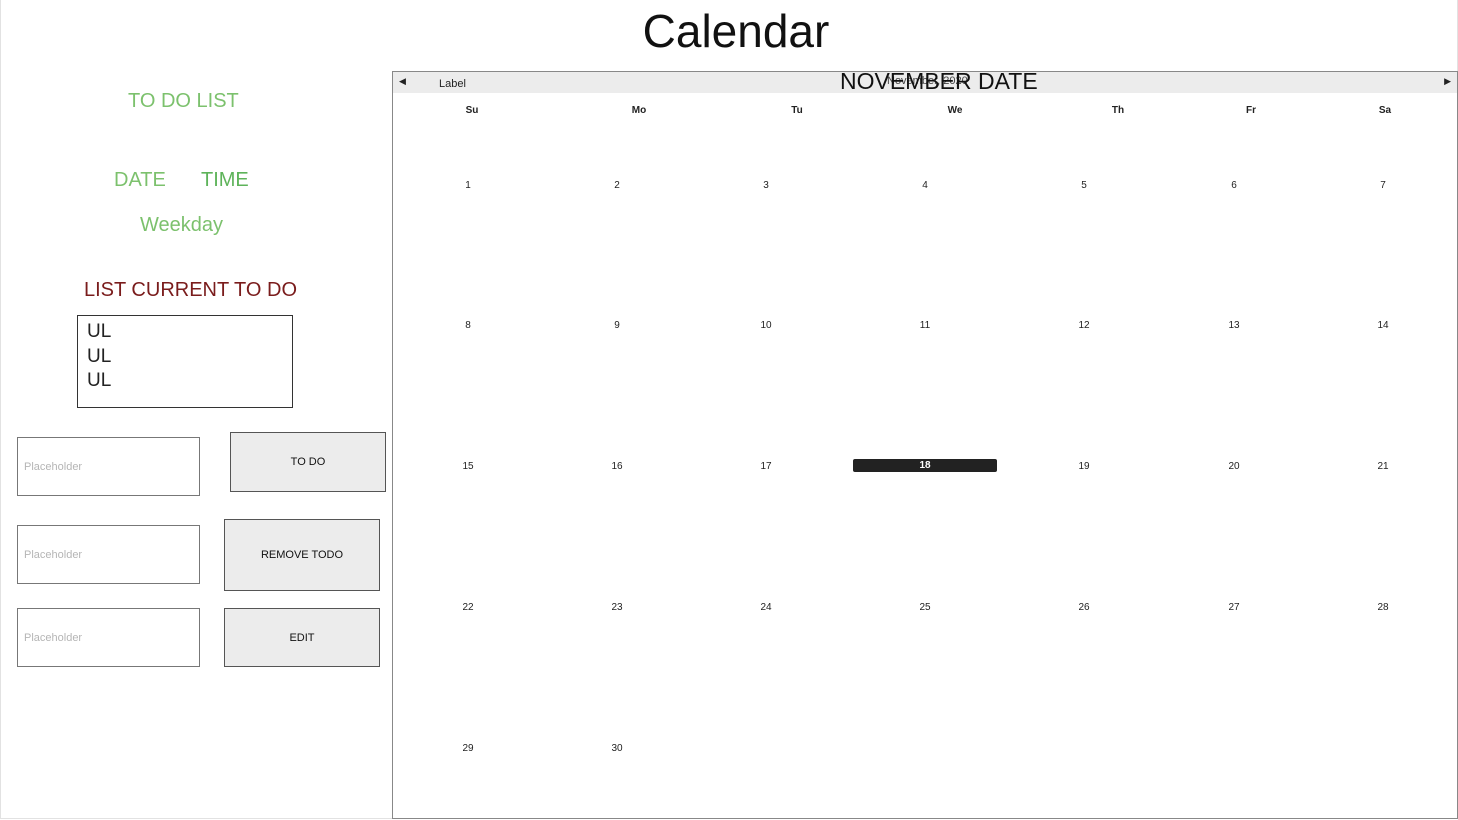 The height and width of the screenshot is (820, 1458). Describe the element at coordinates (766, 185) in the screenshot. I see `calendar-day-3: 3` at that location.